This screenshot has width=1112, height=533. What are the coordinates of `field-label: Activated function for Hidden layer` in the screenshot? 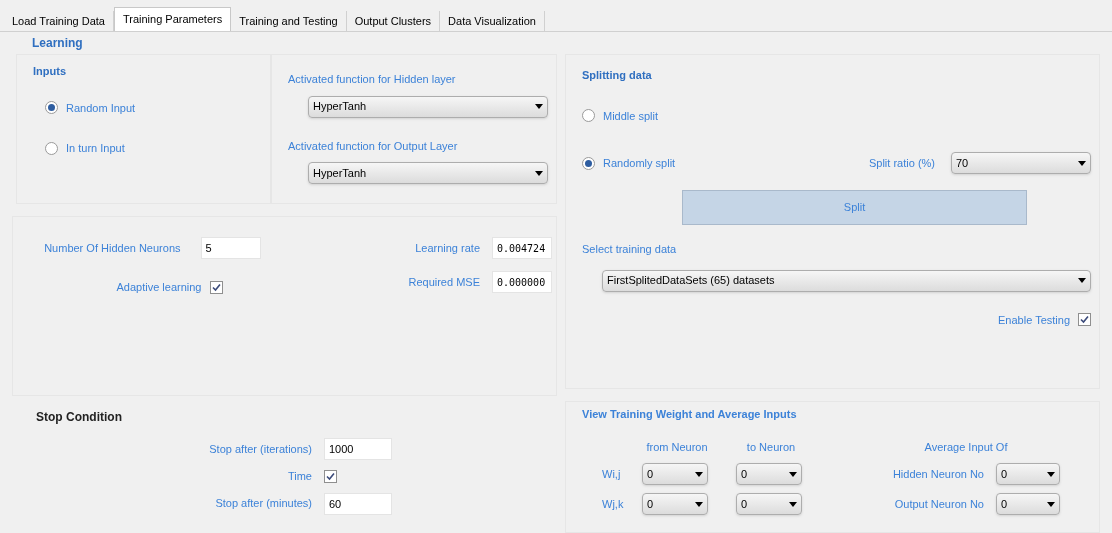 It's located at (372, 79).